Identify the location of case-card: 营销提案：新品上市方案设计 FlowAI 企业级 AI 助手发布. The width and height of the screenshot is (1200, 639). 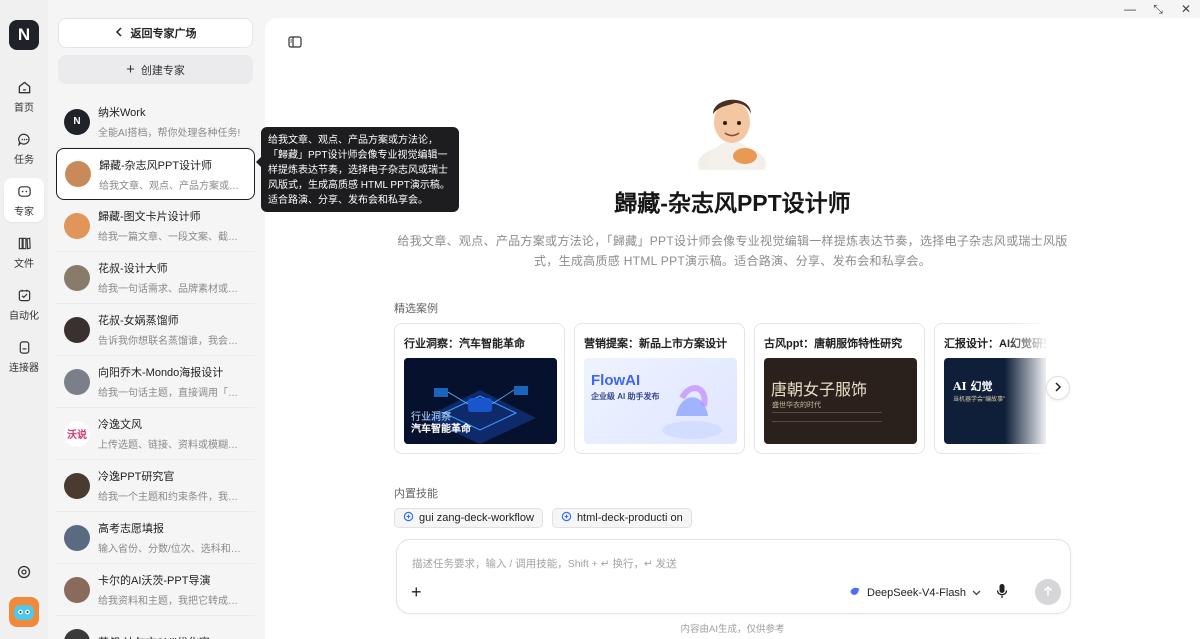
(659, 388).